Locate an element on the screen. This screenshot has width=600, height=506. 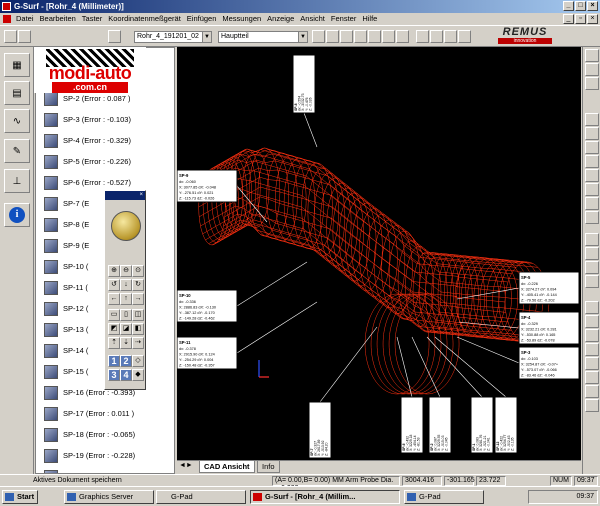
tree-item: SP-19 (Error : -0.228) is located at coordinates (89, 455).